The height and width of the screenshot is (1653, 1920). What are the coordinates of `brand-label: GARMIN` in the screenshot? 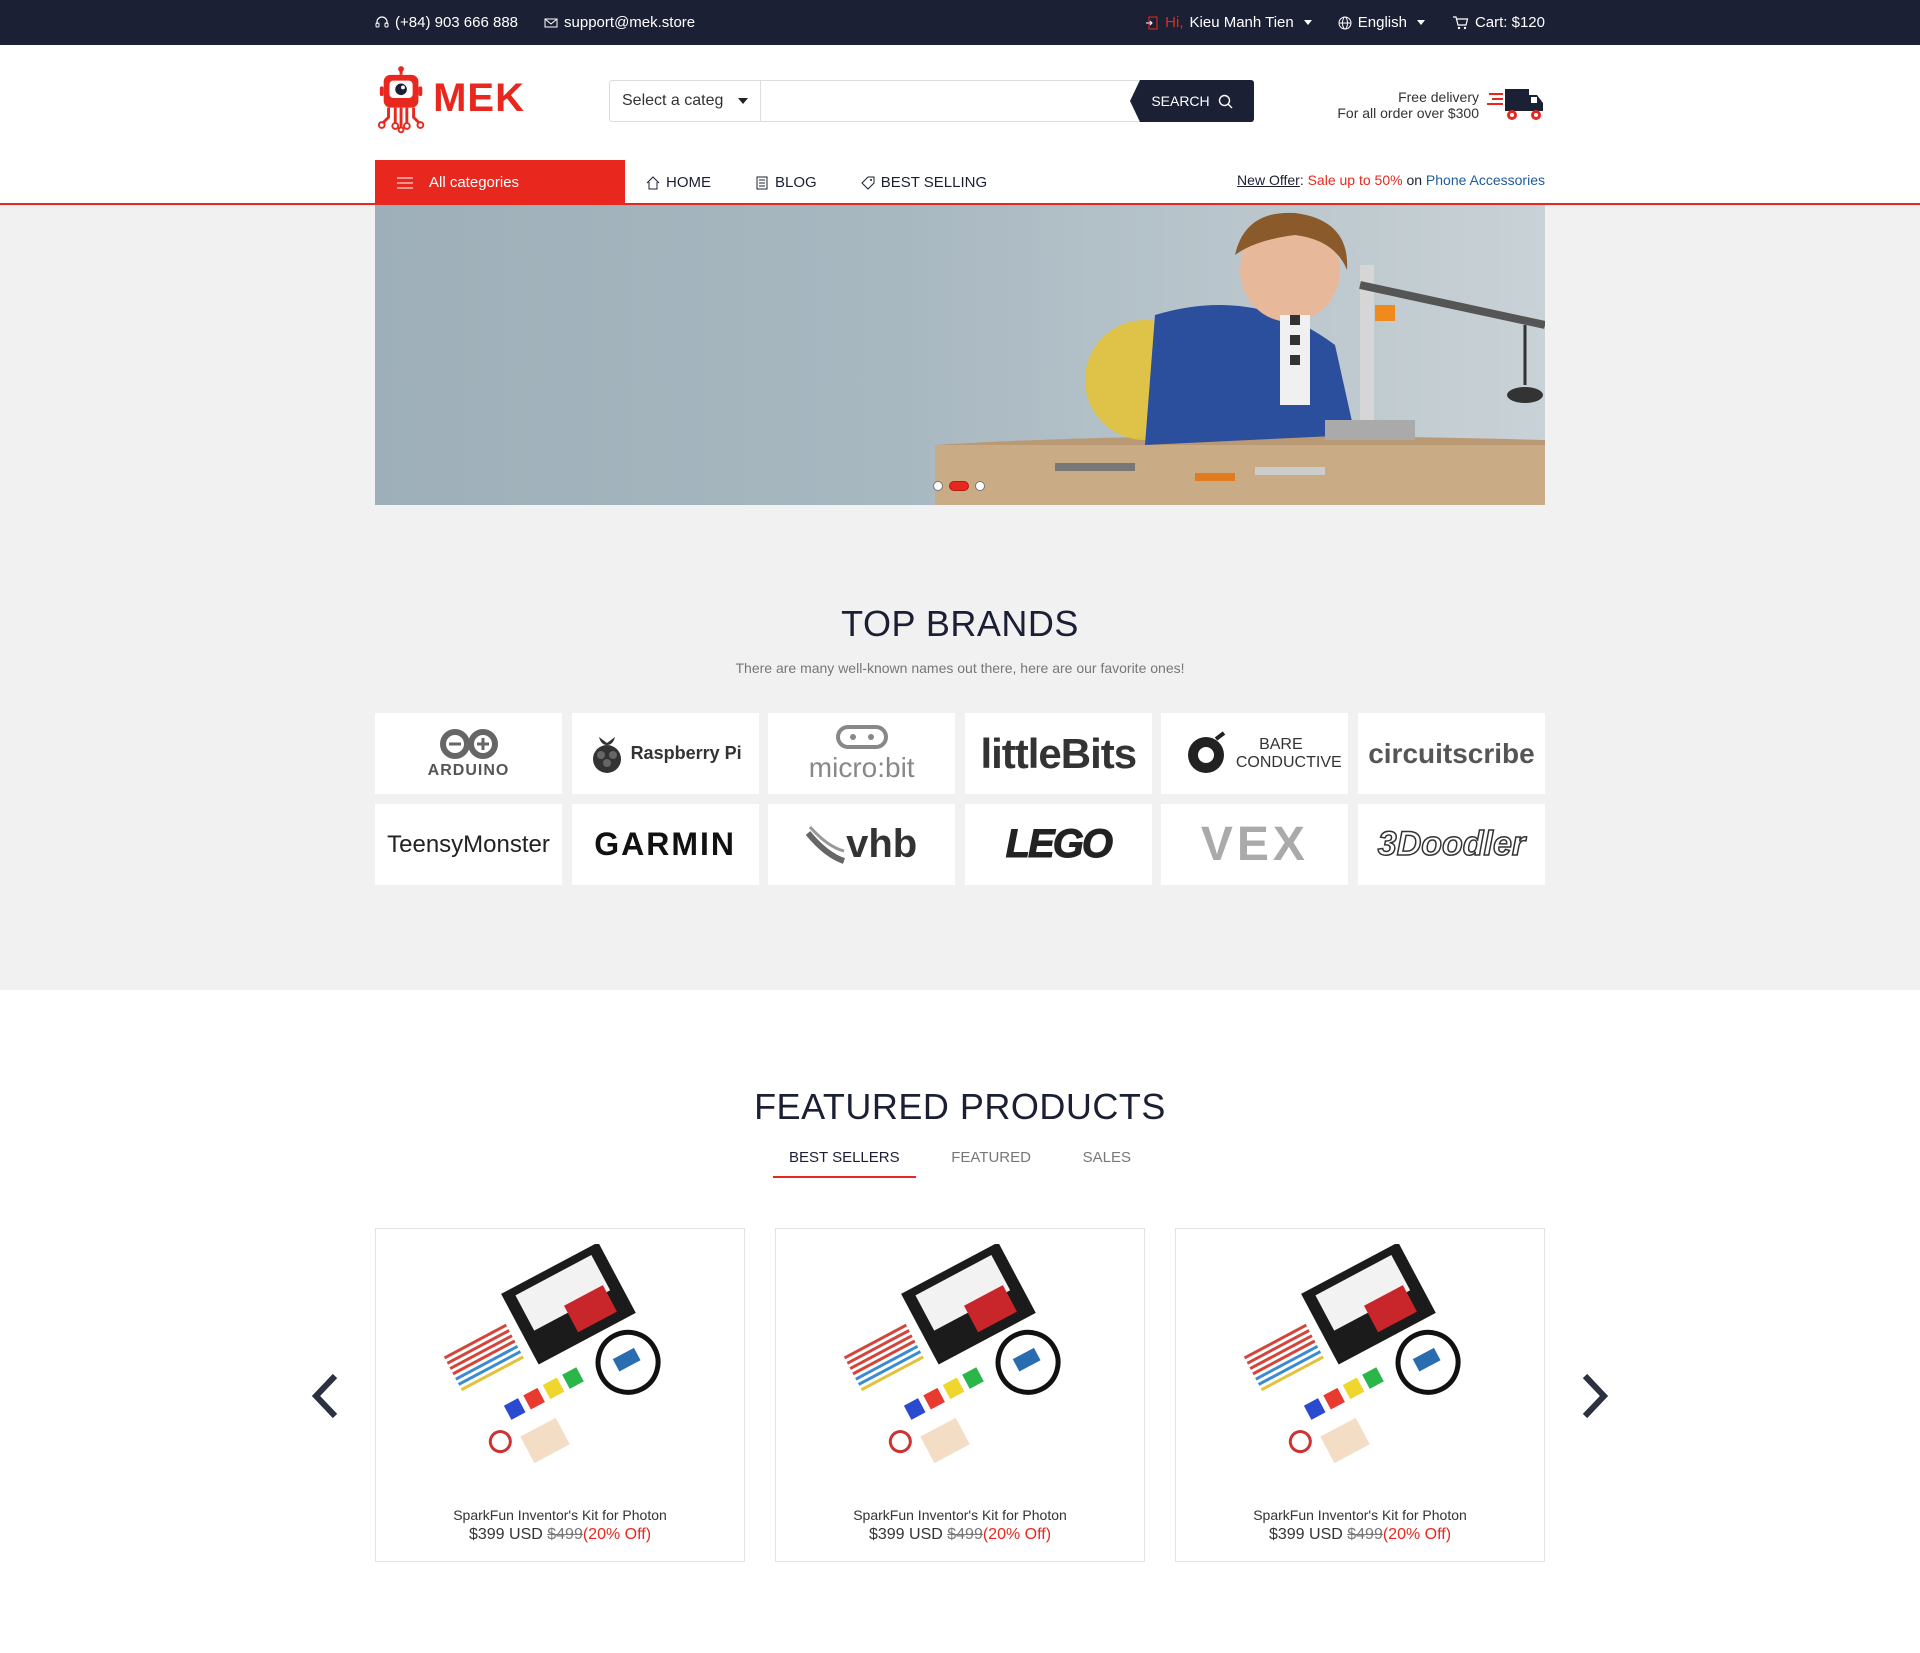 It's located at (665, 844).